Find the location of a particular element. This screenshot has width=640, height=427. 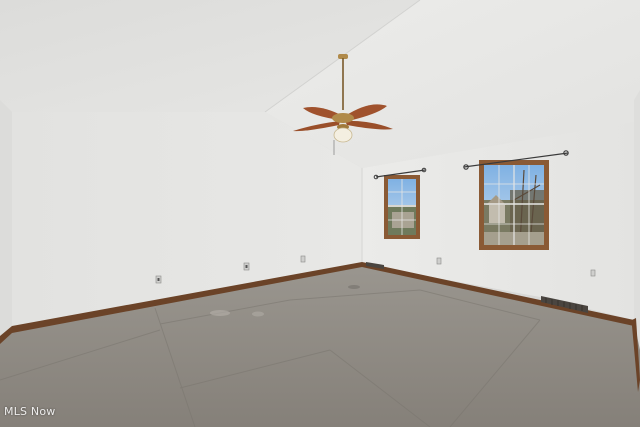

mls-now-watermark: MLS Now is located at coordinates (30, 411).